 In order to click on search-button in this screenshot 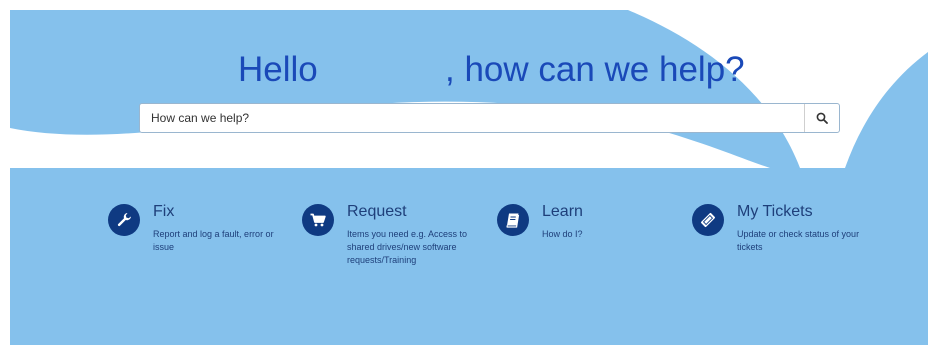, I will do `click(821, 118)`.